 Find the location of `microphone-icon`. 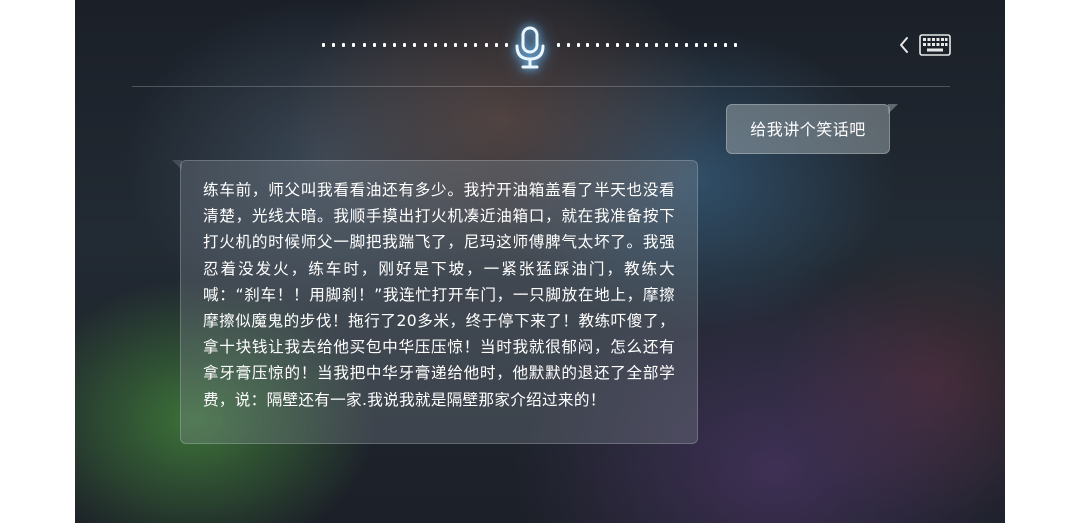

microphone-icon is located at coordinates (530, 48).